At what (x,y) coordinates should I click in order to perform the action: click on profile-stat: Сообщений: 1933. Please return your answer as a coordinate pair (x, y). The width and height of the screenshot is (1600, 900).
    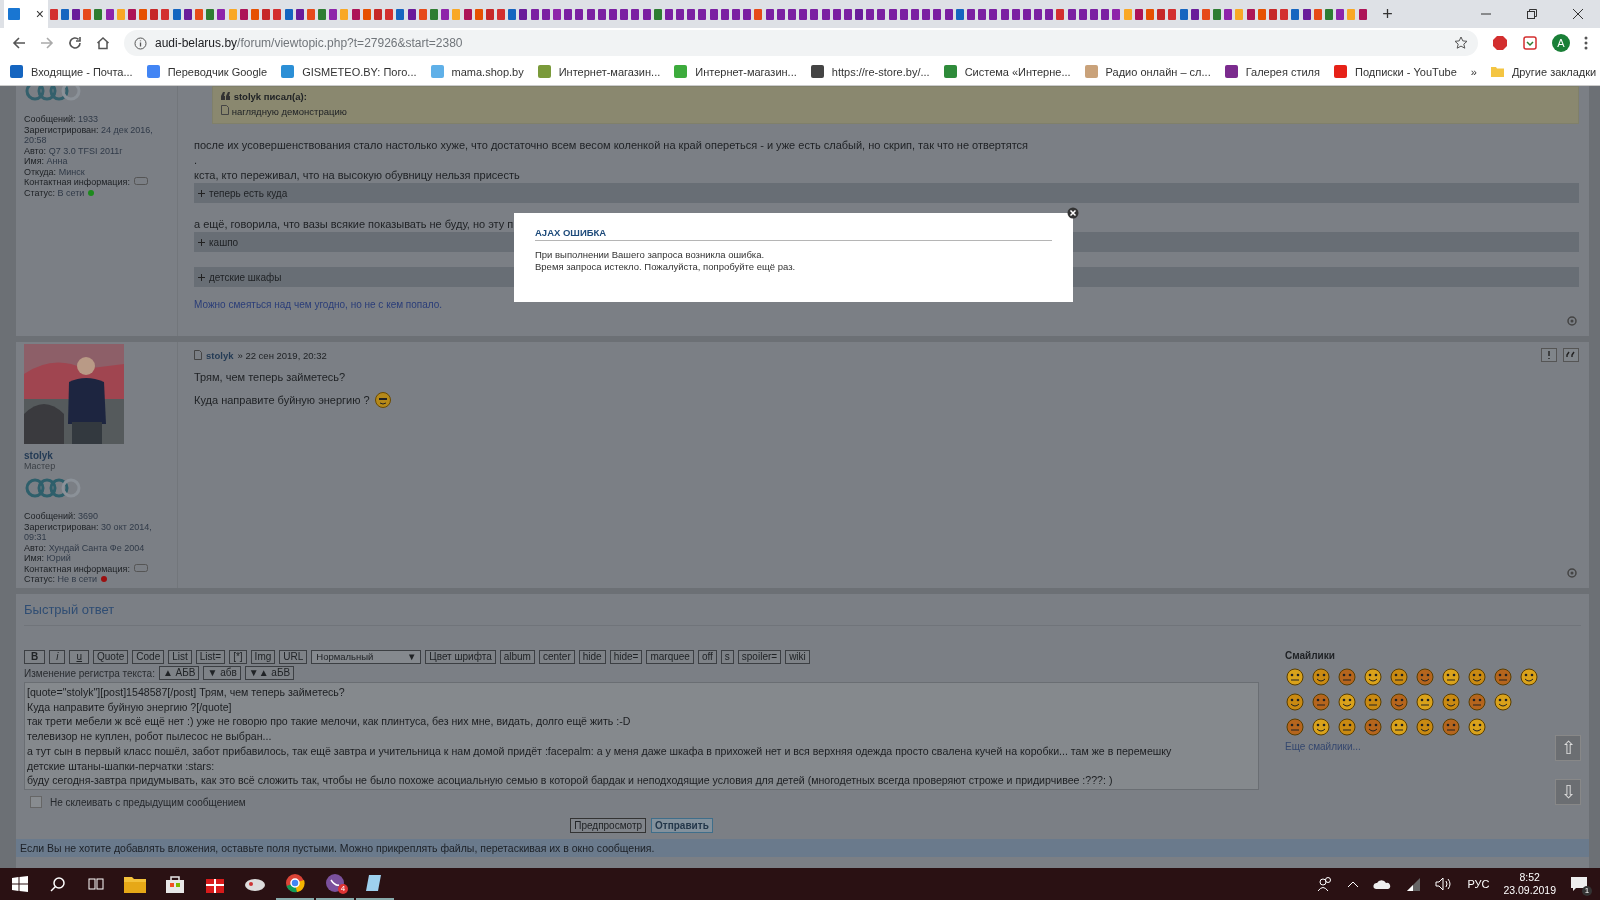
    Looking at the image, I should click on (62, 119).